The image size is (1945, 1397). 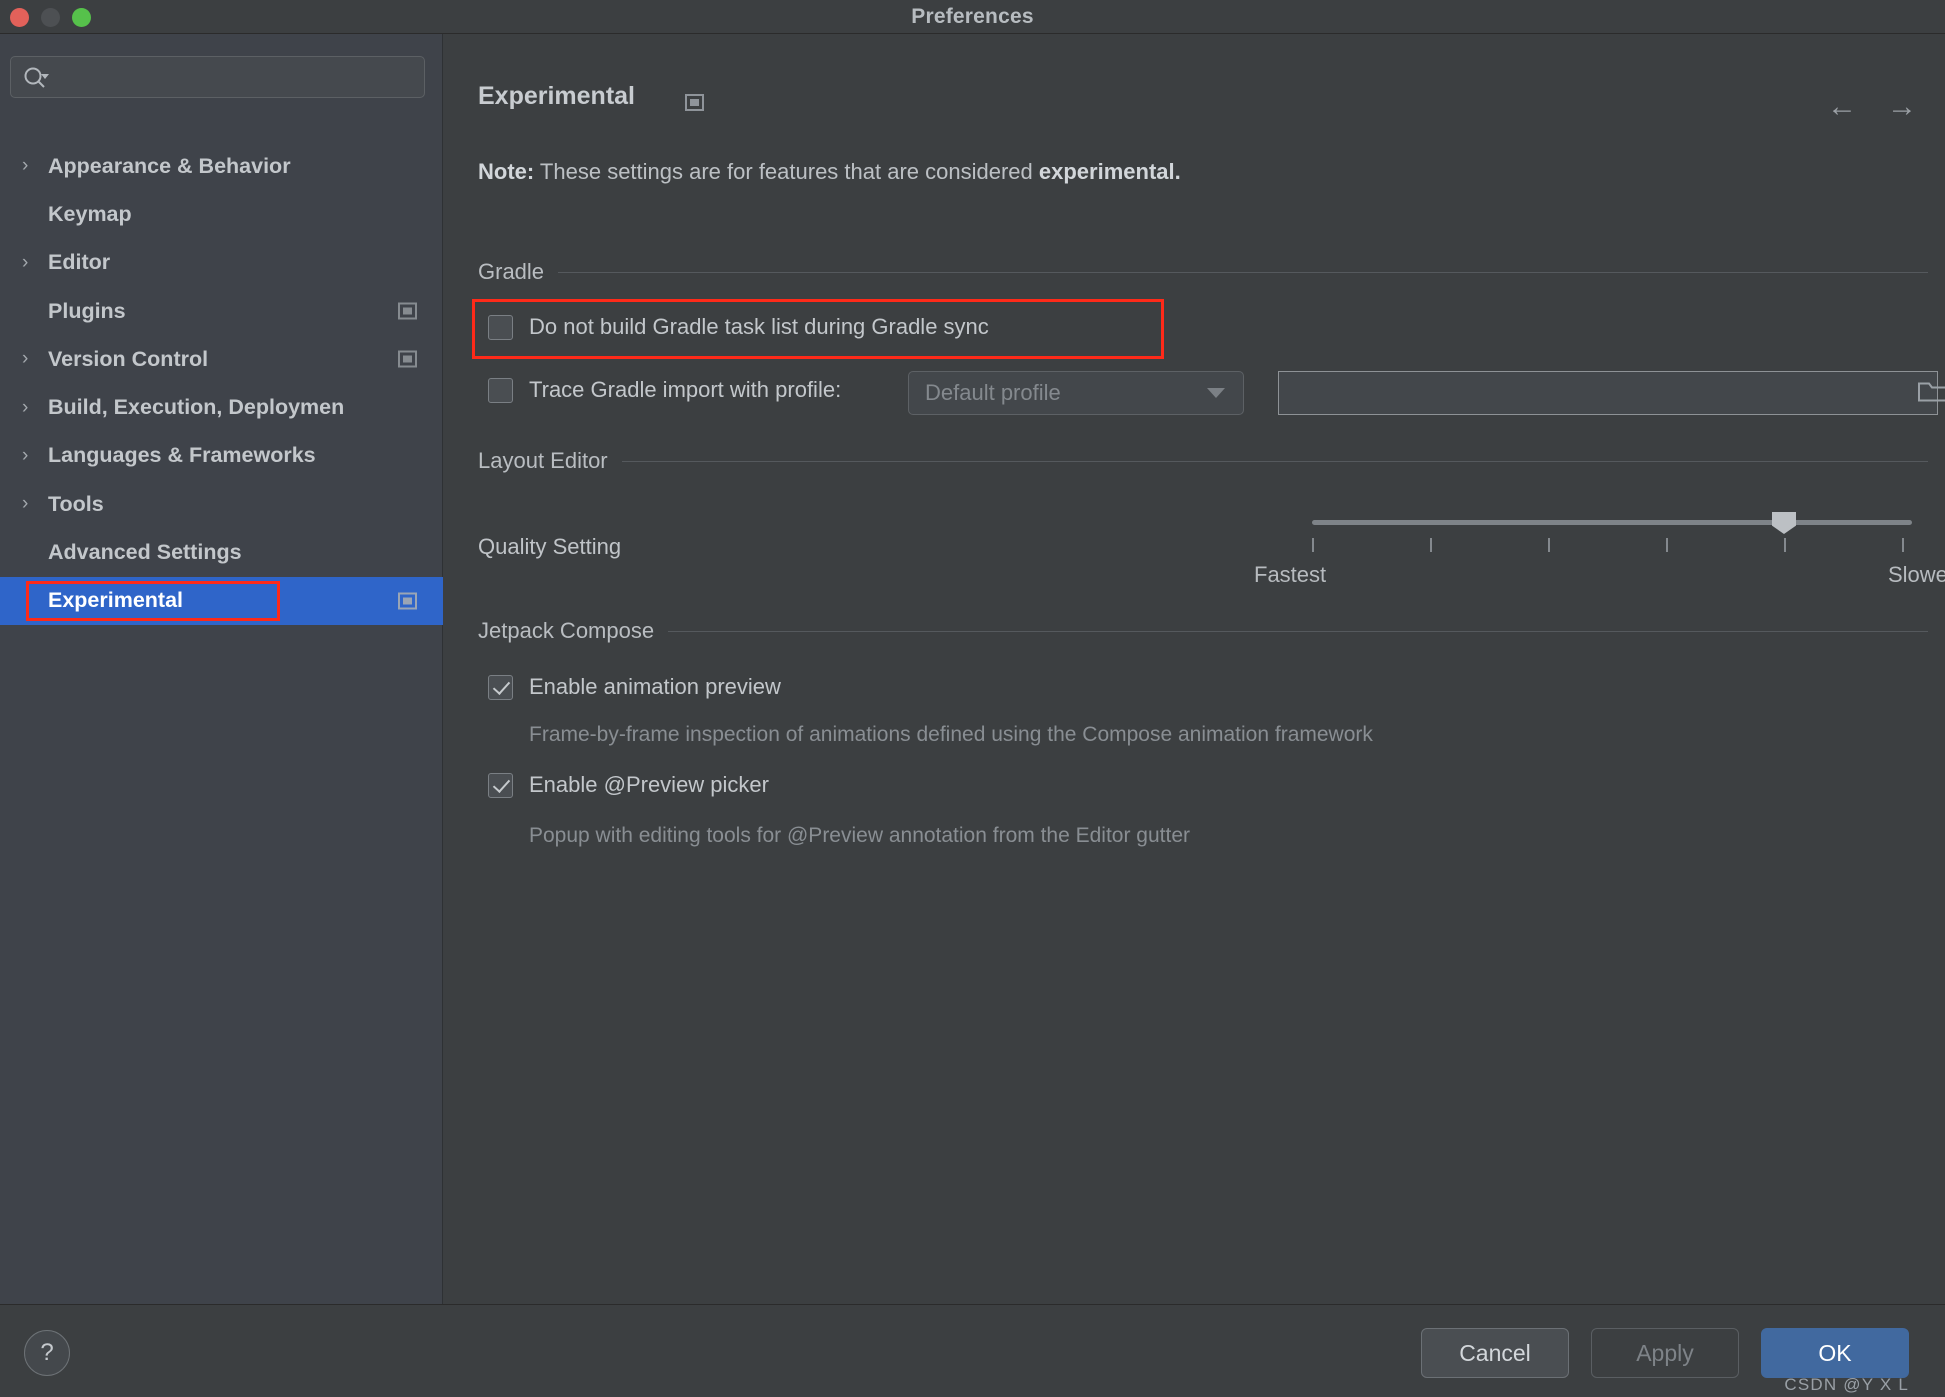 I want to click on page-title: Experimental, so click(x=557, y=96).